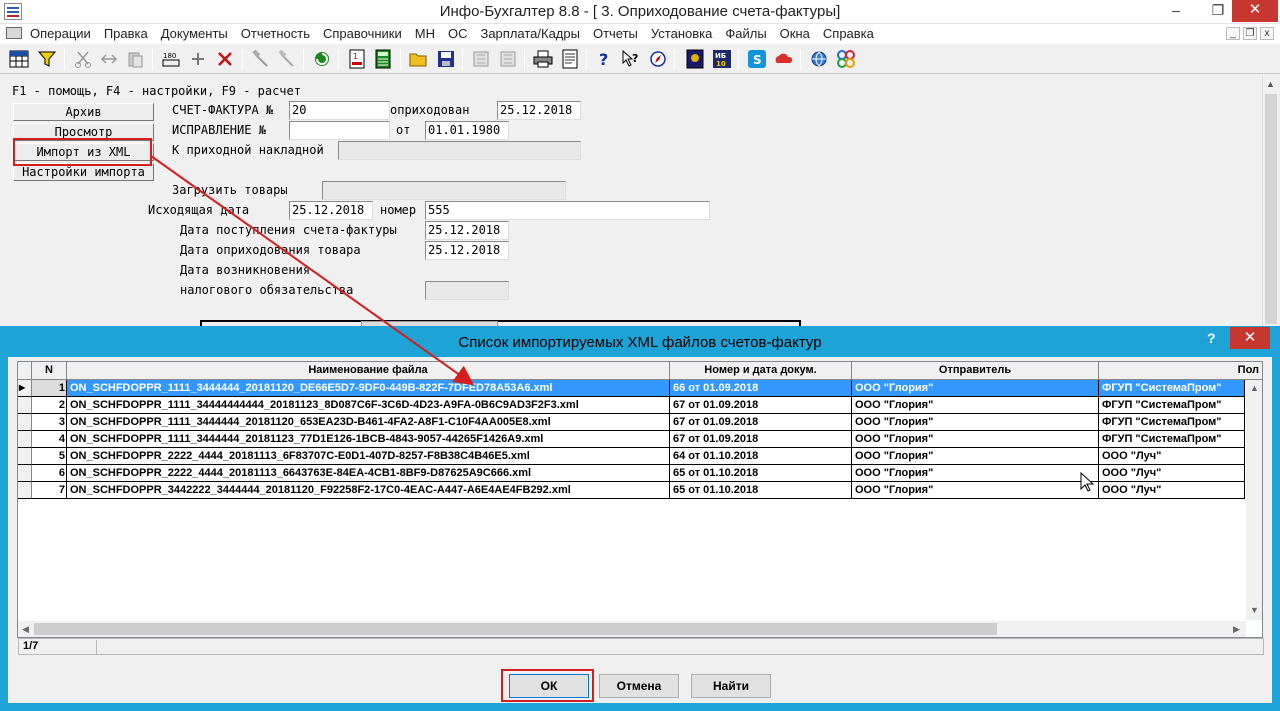 The image size is (1280, 711). What do you see at coordinates (1218, 11) in the screenshot?
I see `maximize-button: ❐` at bounding box center [1218, 11].